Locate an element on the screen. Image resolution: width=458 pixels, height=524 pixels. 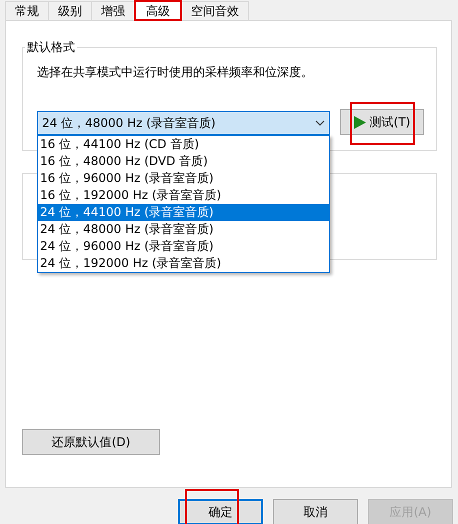
tab: 高级 is located at coordinates (158, 10).